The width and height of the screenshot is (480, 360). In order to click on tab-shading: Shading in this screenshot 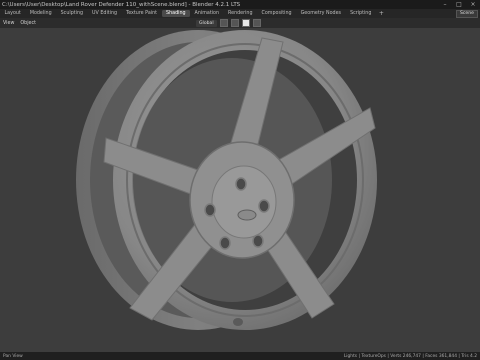, I will do `click(176, 13)`.